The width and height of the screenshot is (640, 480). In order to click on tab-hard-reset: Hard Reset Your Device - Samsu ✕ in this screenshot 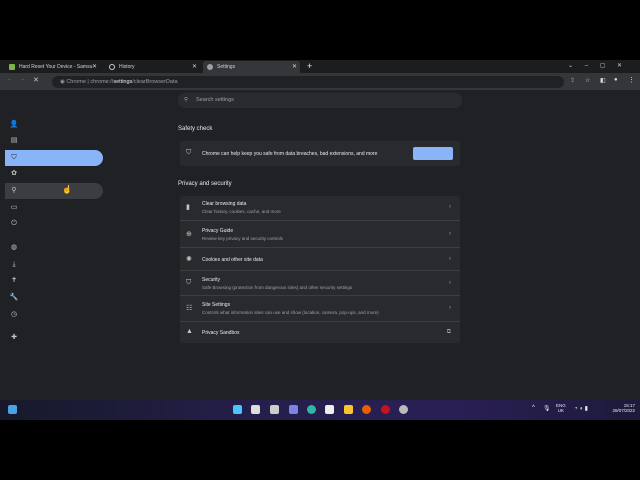, I will do `click(52, 67)`.